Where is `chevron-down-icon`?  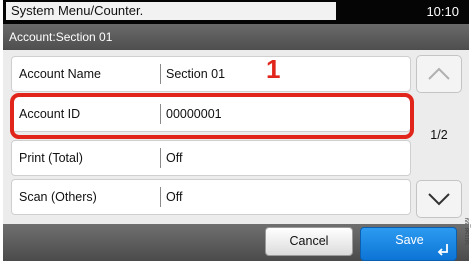
chevron-down-icon is located at coordinates (439, 199).